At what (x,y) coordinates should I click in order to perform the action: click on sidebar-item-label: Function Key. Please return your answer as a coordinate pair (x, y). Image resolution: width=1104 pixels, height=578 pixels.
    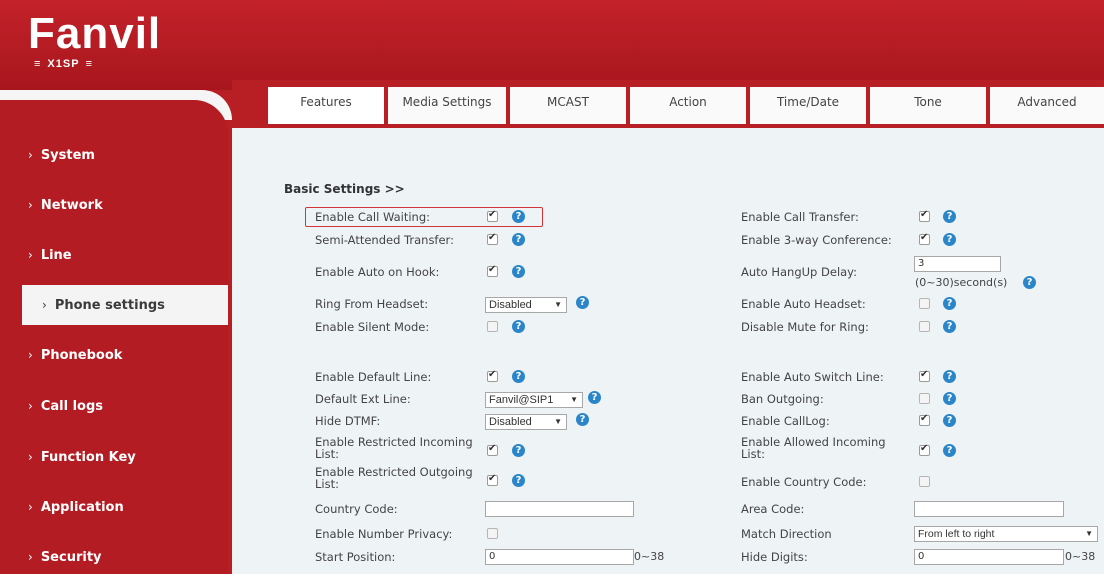
    Looking at the image, I should click on (88, 457).